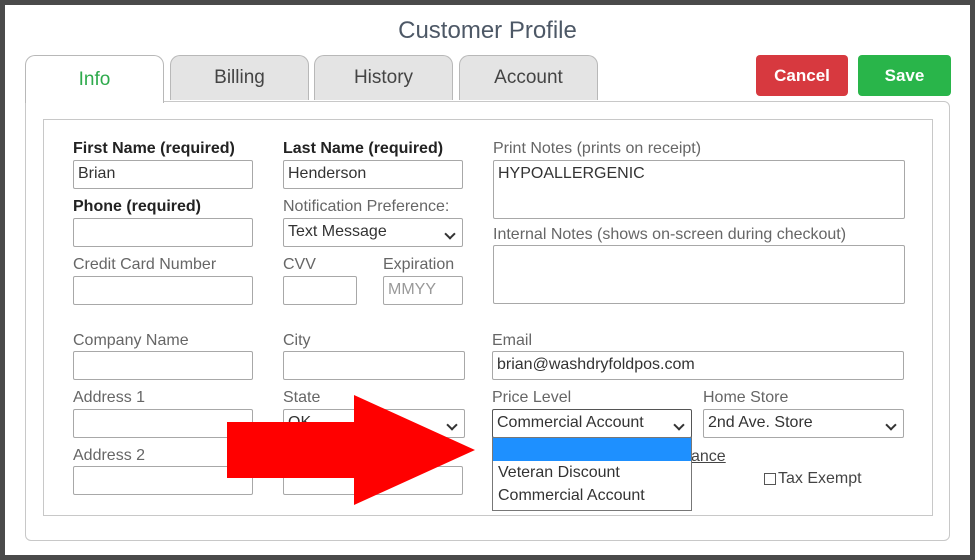 The image size is (975, 560). What do you see at coordinates (94, 79) in the screenshot?
I see `tab-info: Info` at bounding box center [94, 79].